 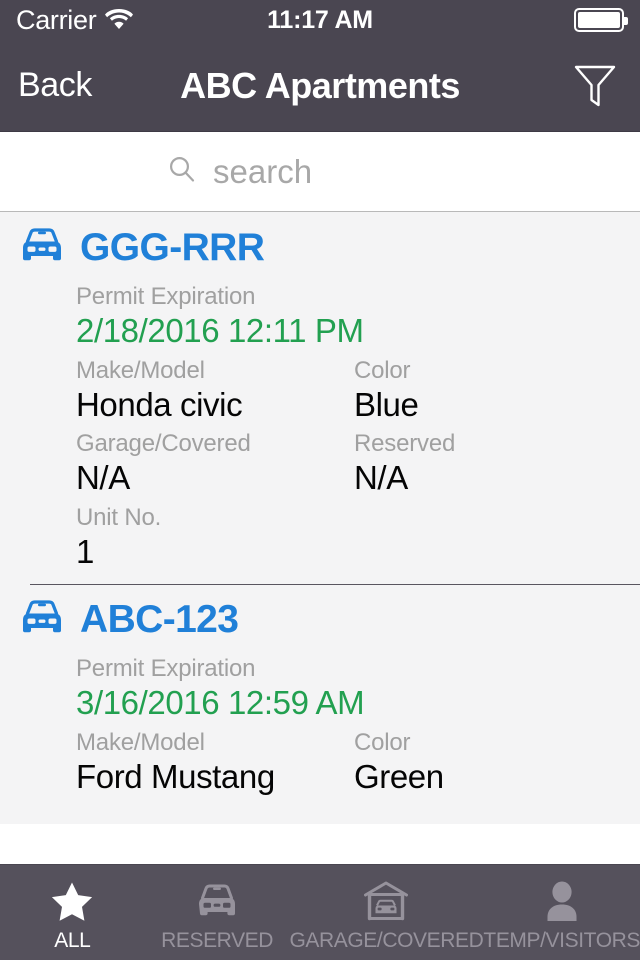 I want to click on make-color-row: Make/Model Honda civic Color Blue, so click(x=358, y=393).